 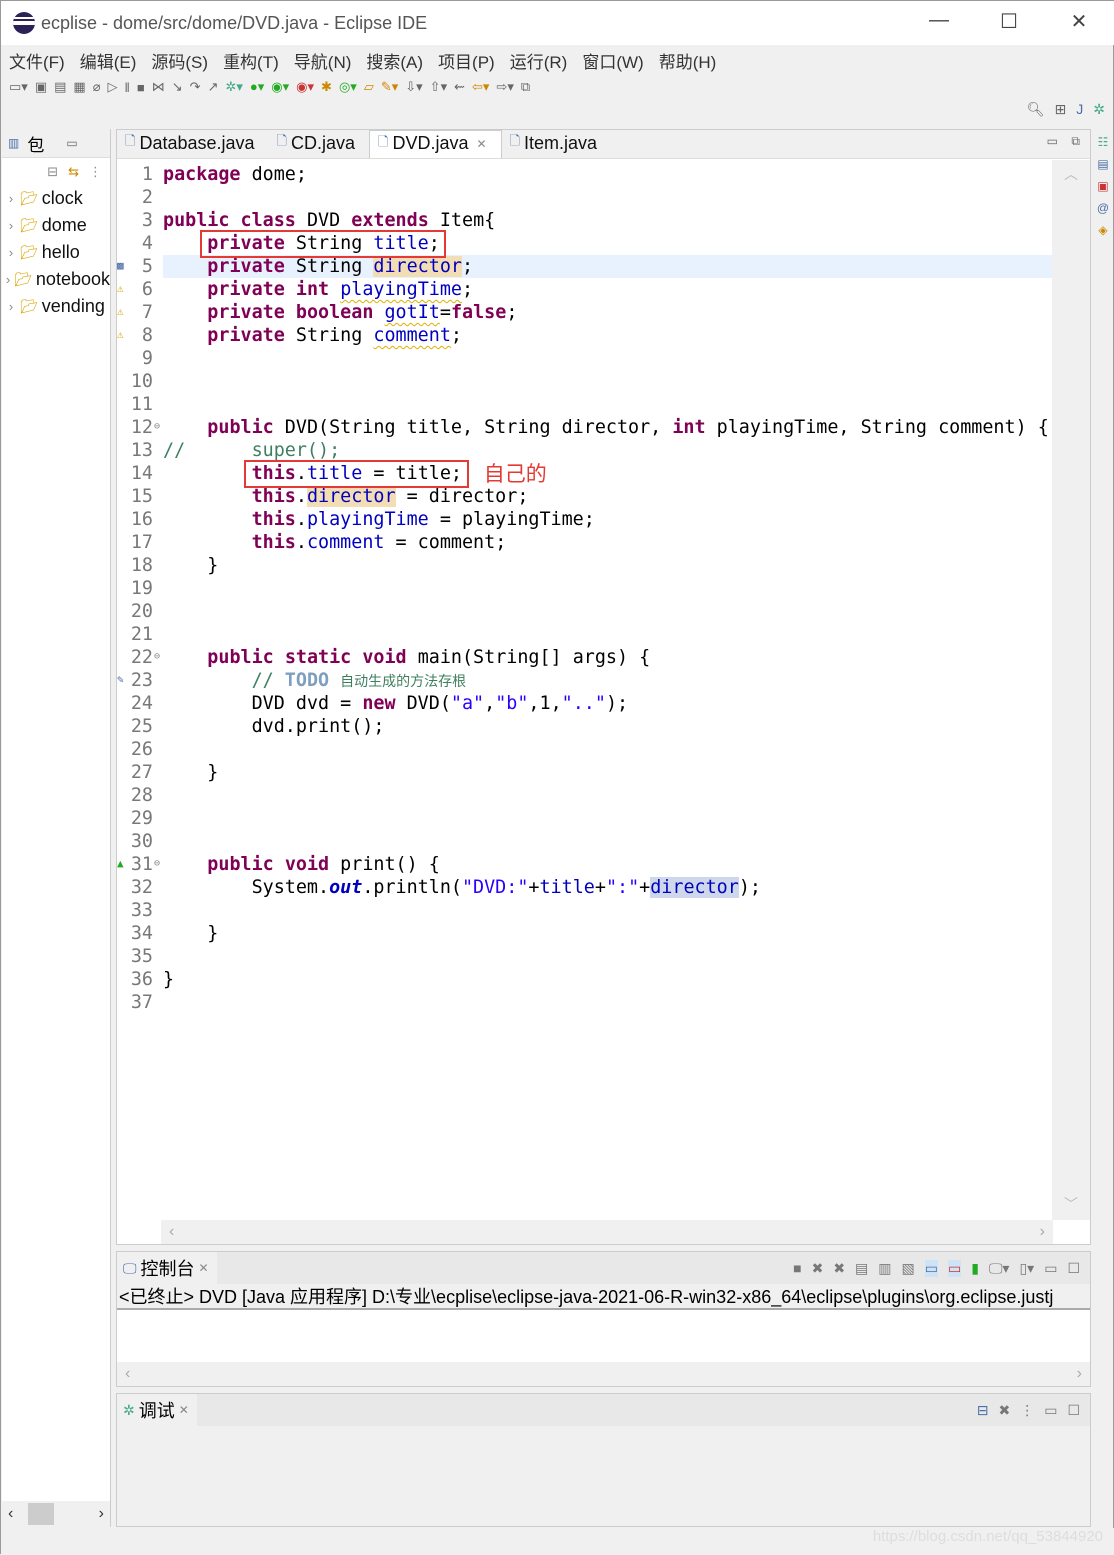 I want to click on vertical-scrollbar: ︿ ﹀, so click(x=1071, y=690).